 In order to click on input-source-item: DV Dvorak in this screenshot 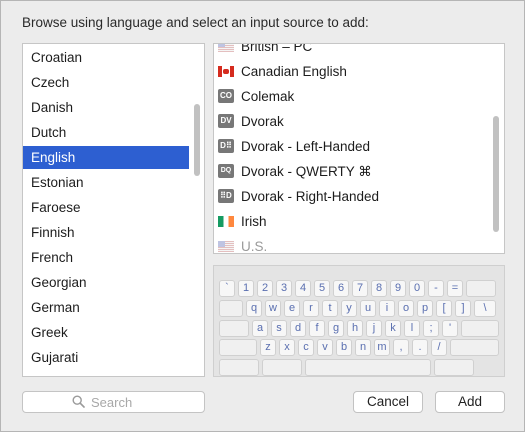, I will do `click(352, 121)`.